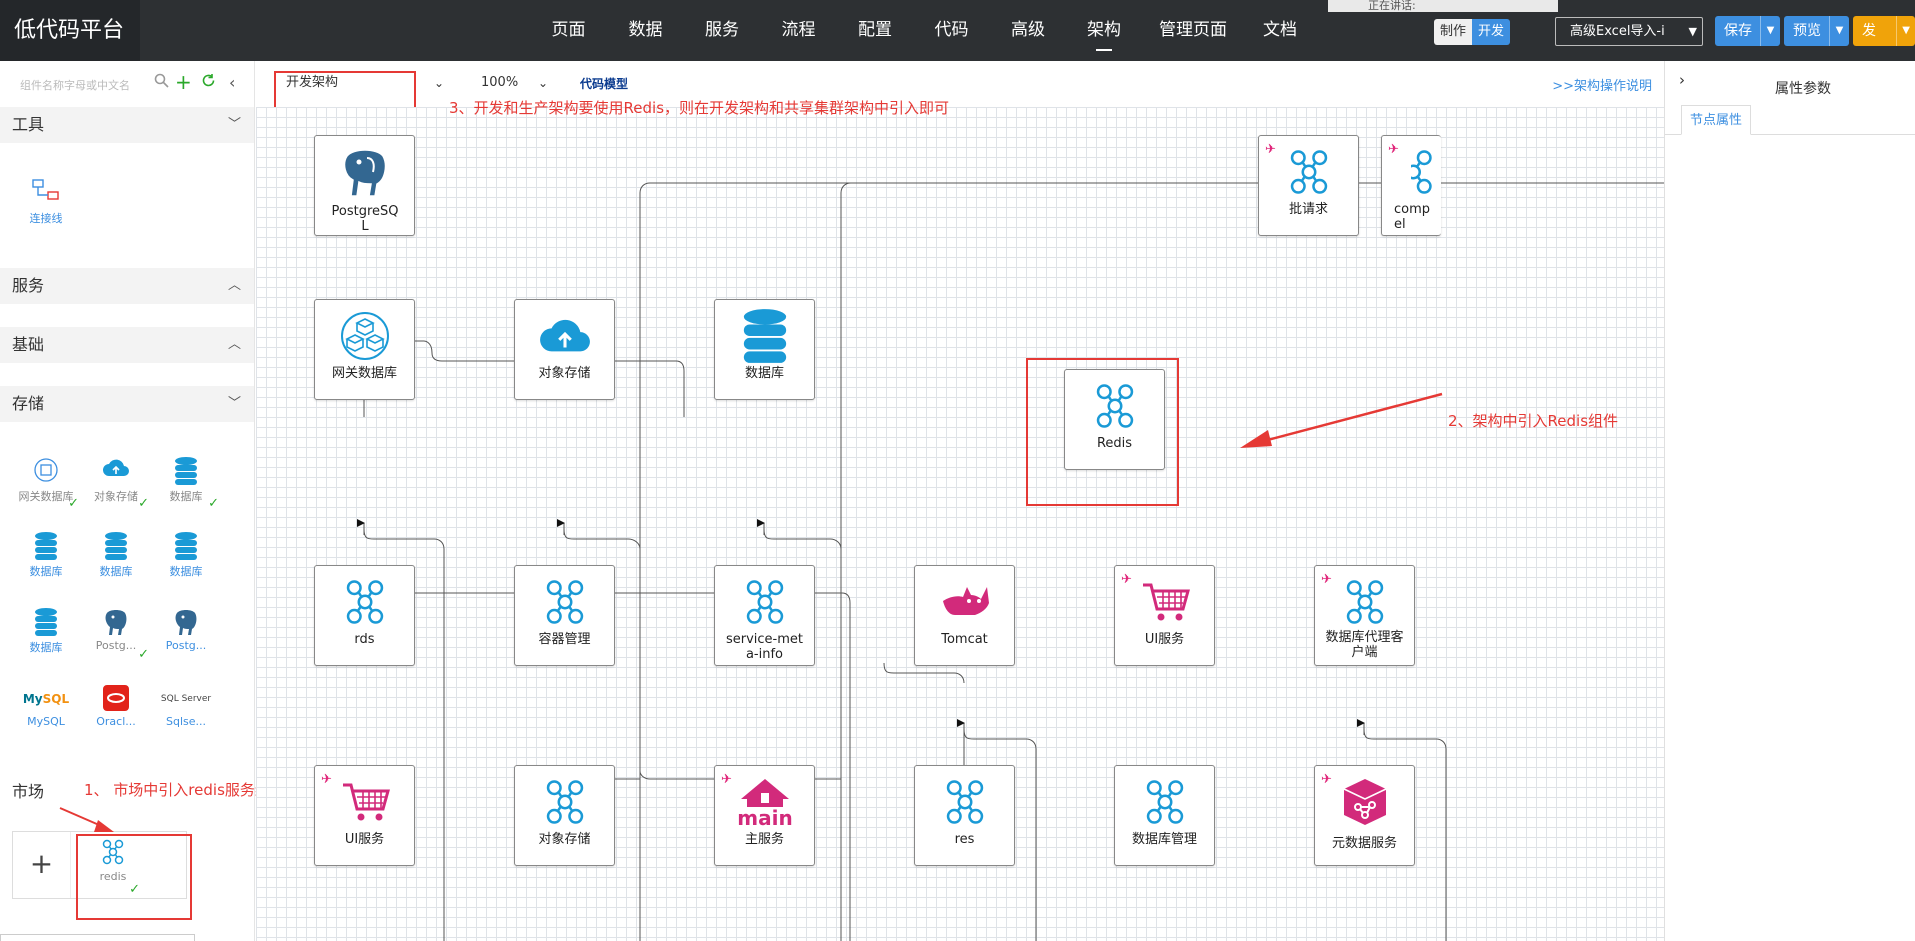 The image size is (1915, 941). I want to click on nav-item-service: 服务, so click(722, 30).